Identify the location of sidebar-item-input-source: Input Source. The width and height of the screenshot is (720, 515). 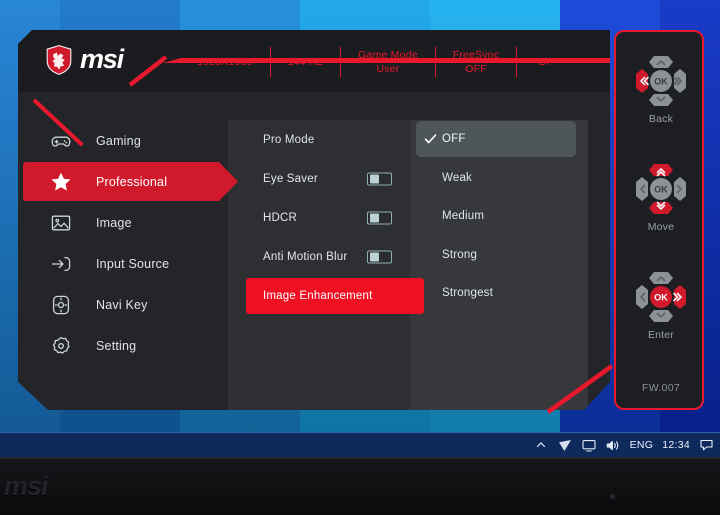
(123, 263).